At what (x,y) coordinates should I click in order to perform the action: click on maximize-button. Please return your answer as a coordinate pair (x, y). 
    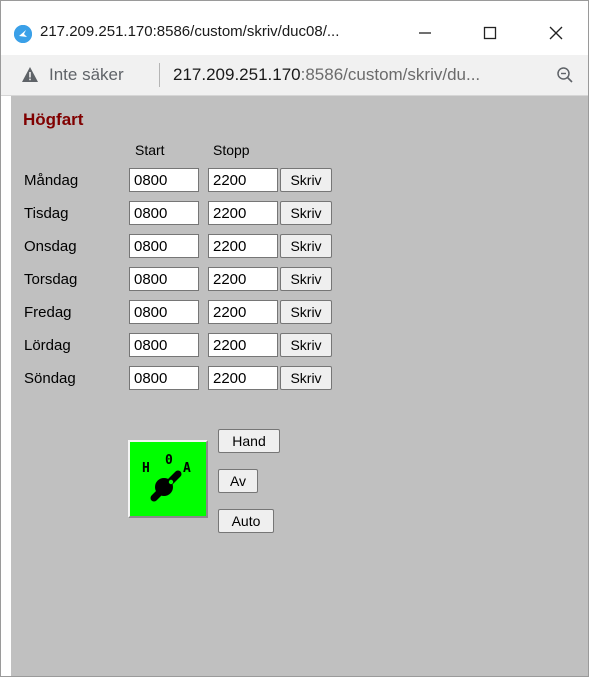
    Looking at the image, I should click on (490, 33).